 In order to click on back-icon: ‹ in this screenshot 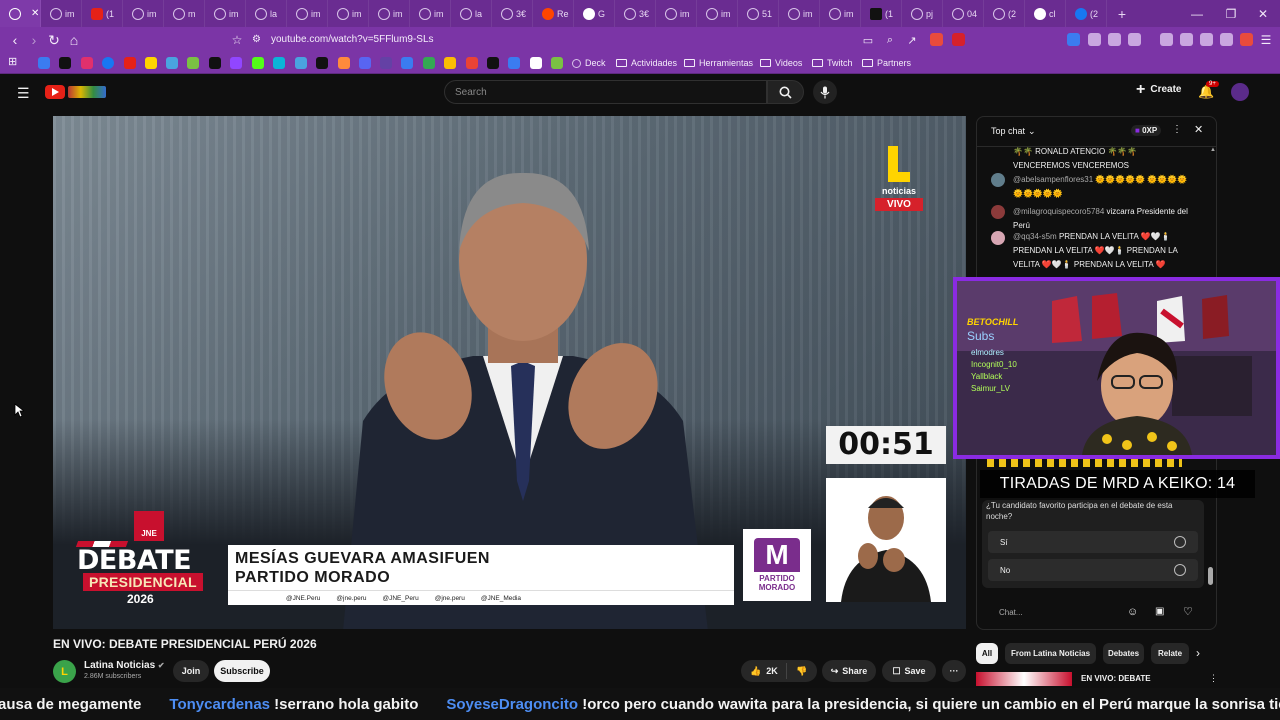, I will do `click(15, 40)`.